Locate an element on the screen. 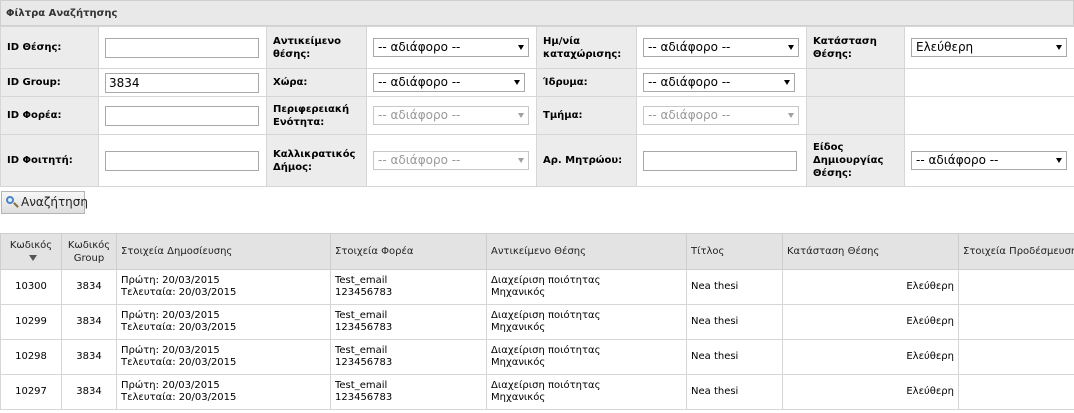  perifereia-select: -- αδιάφορο -- is located at coordinates (451, 115).